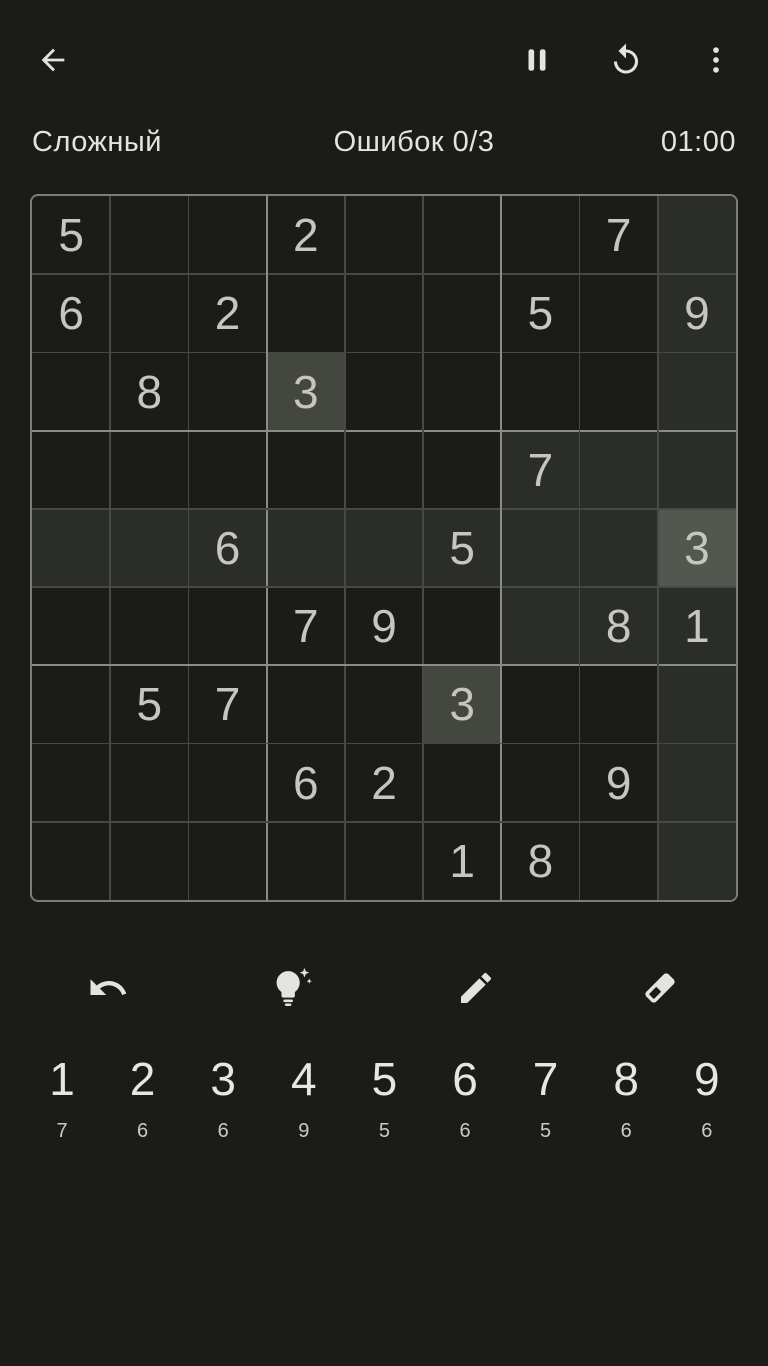 The height and width of the screenshot is (1366, 768). What do you see at coordinates (626, 60) in the screenshot?
I see `restart-button` at bounding box center [626, 60].